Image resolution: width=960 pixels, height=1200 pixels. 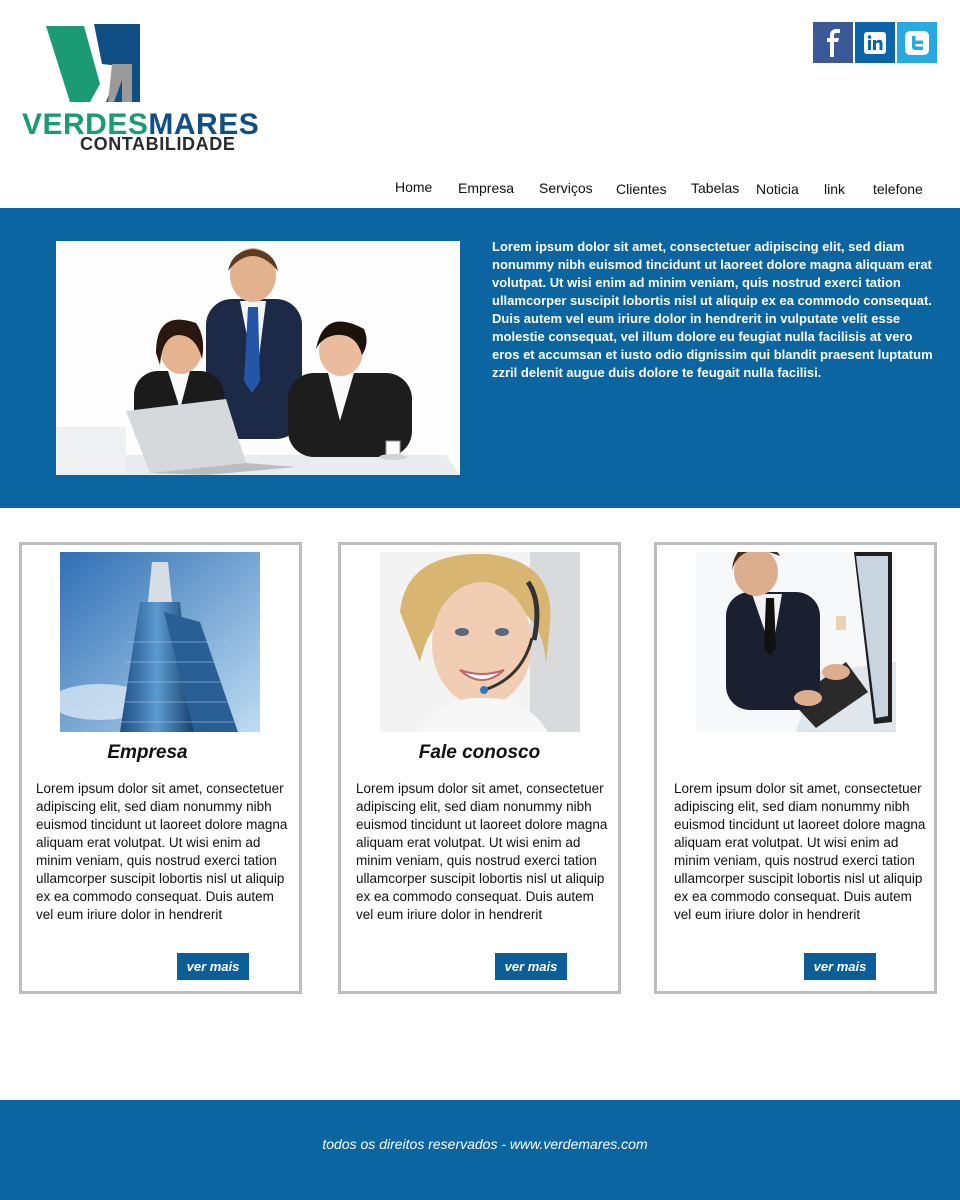 I want to click on logo-mark-icon, so click(x=93, y=63).